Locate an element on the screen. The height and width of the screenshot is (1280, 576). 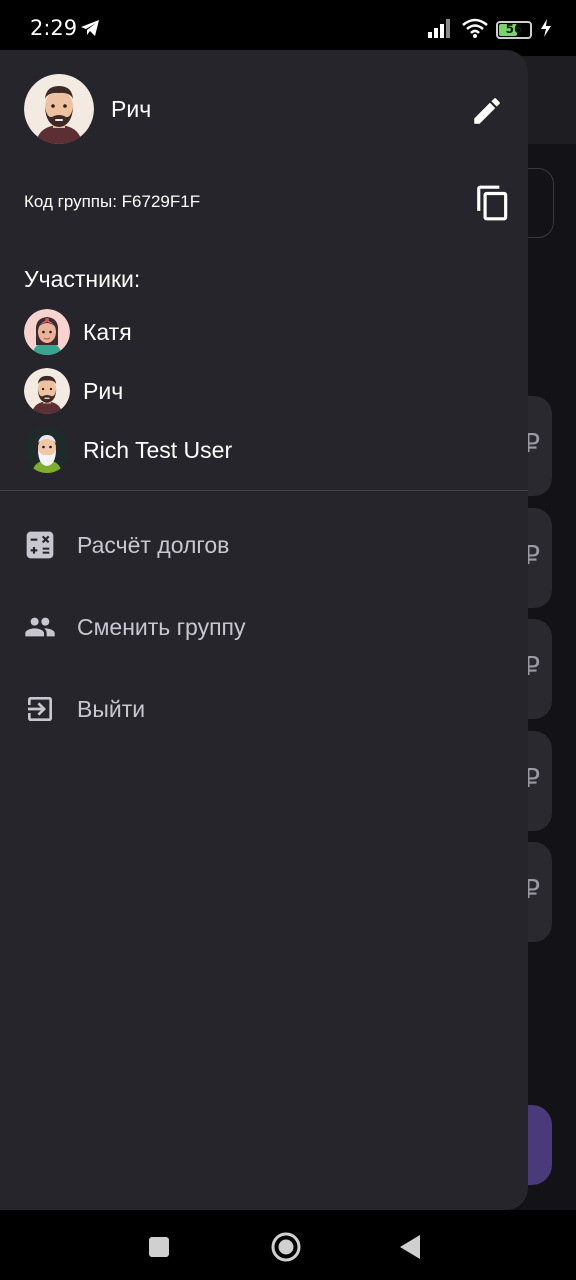
calculator-icon is located at coordinates (40, 545).